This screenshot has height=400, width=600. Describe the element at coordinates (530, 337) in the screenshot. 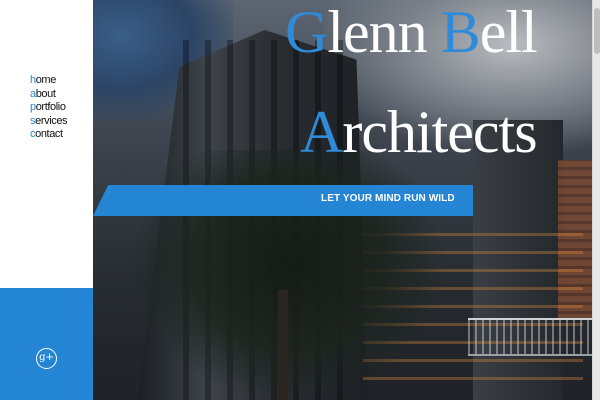

I see `balcony-railing` at that location.